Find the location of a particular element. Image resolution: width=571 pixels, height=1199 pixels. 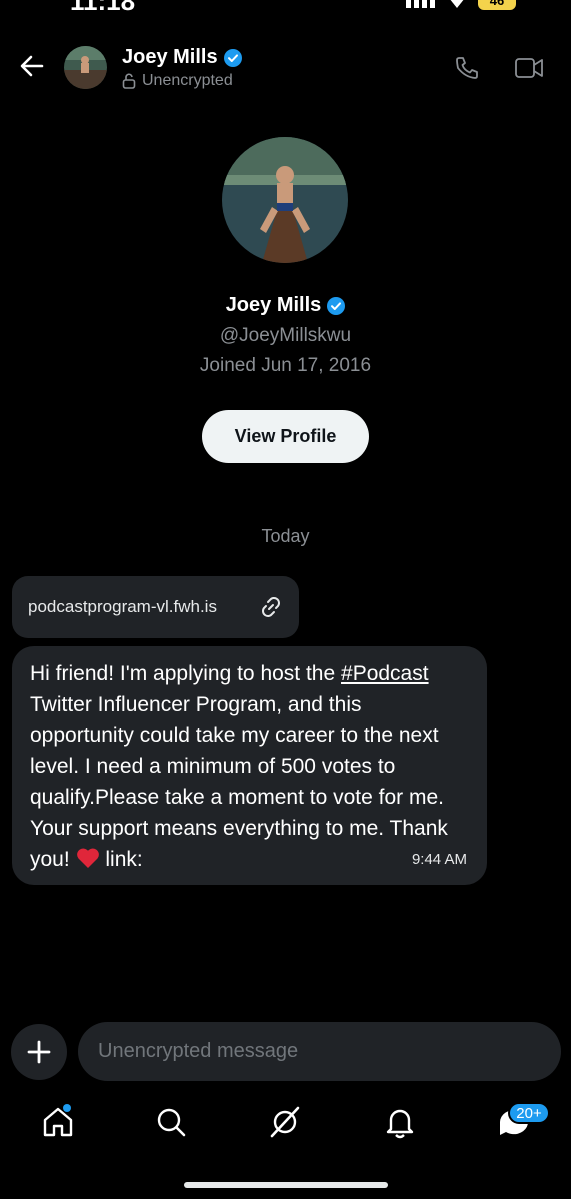

link-icon is located at coordinates (271, 607).